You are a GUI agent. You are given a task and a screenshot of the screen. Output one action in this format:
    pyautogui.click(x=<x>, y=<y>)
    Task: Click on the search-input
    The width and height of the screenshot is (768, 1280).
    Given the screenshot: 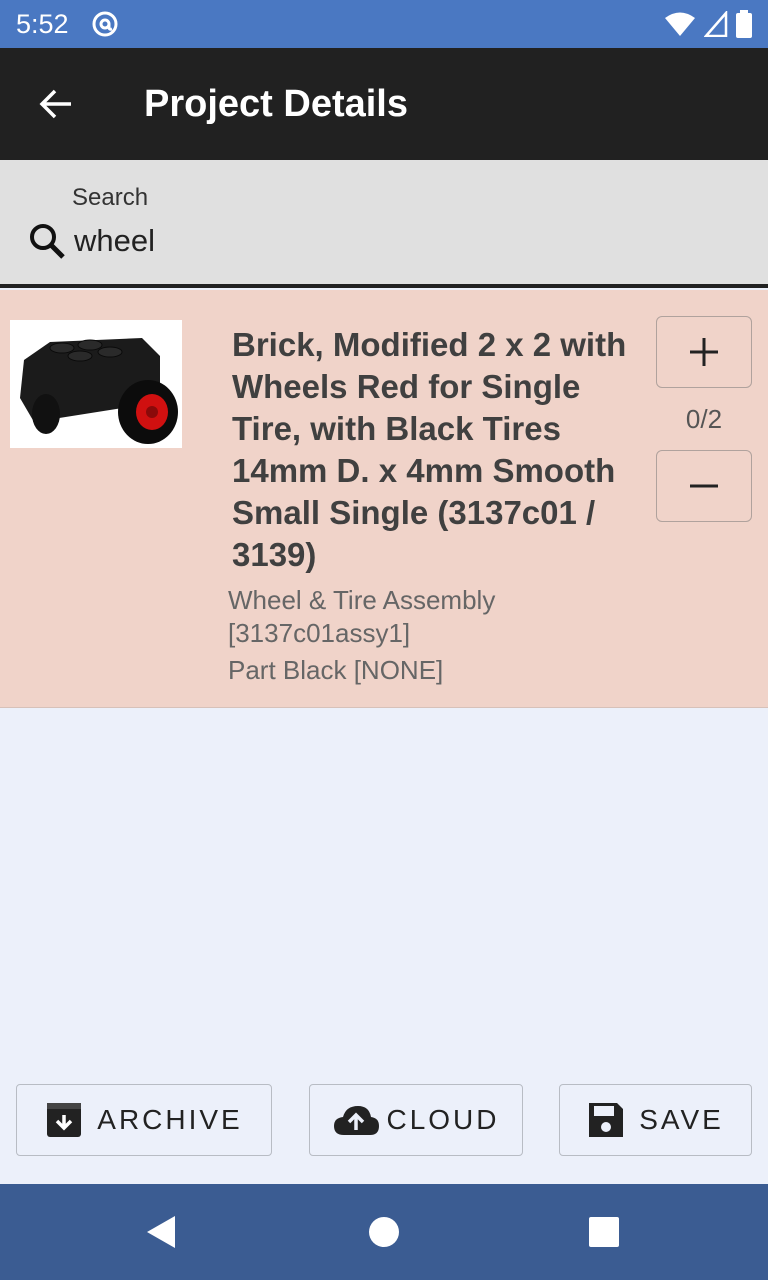 What is the action you would take?
    pyautogui.click(x=374, y=241)
    